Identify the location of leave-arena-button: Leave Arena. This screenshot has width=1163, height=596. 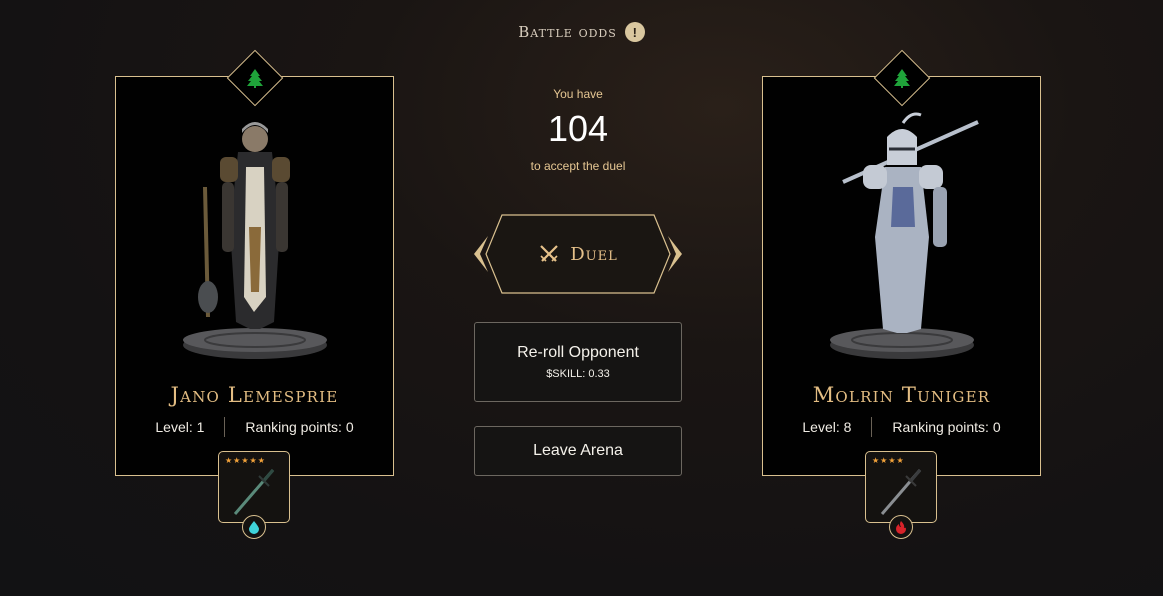
(578, 451).